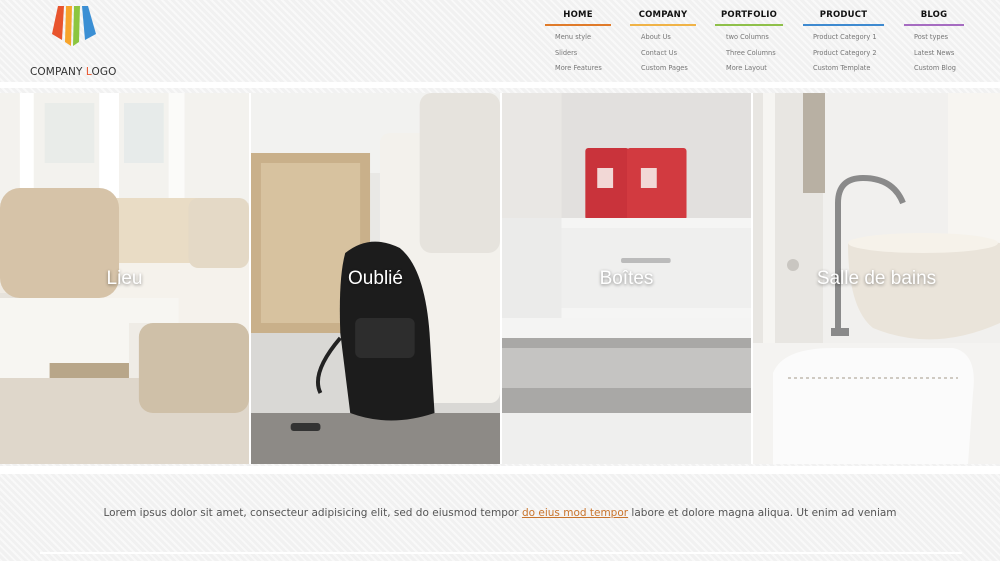  Describe the element at coordinates (754, 54) in the screenshot. I see `nav-portfolio-item: Three Columns` at that location.